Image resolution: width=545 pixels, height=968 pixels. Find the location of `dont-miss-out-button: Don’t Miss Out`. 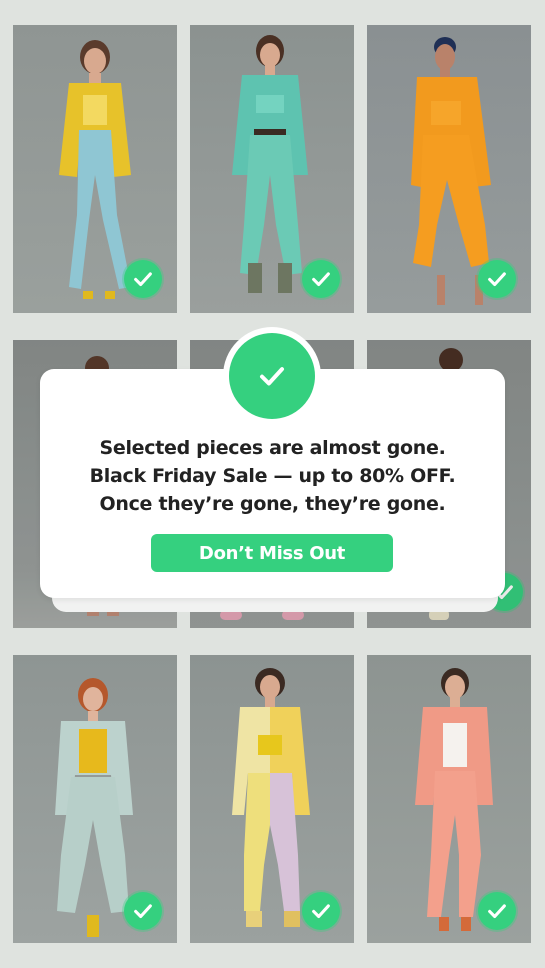

dont-miss-out-button: Don’t Miss Out is located at coordinates (272, 553).